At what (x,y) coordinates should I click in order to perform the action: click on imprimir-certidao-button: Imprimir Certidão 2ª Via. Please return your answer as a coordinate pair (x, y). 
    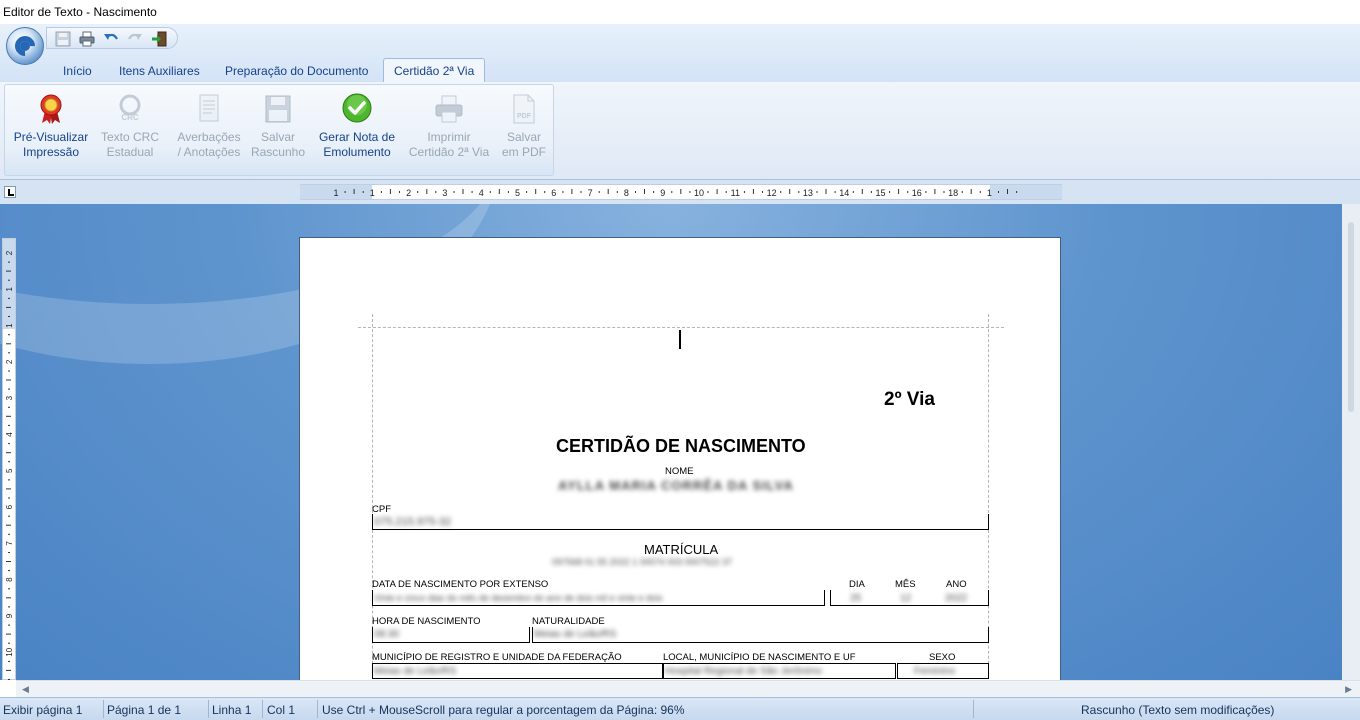
    Looking at the image, I should click on (449, 127).